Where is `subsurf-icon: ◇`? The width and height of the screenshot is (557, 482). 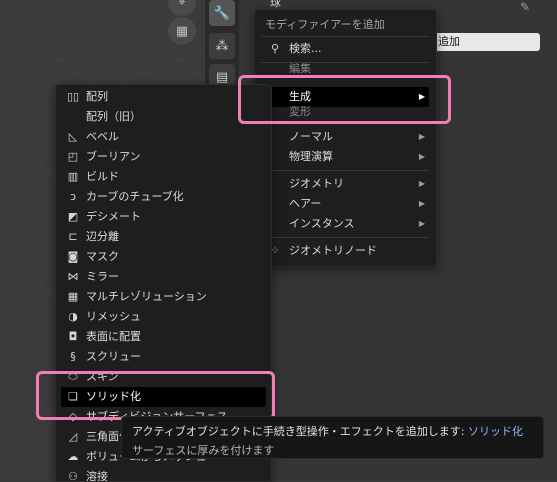 subsurf-icon: ◇ is located at coordinates (73, 416).